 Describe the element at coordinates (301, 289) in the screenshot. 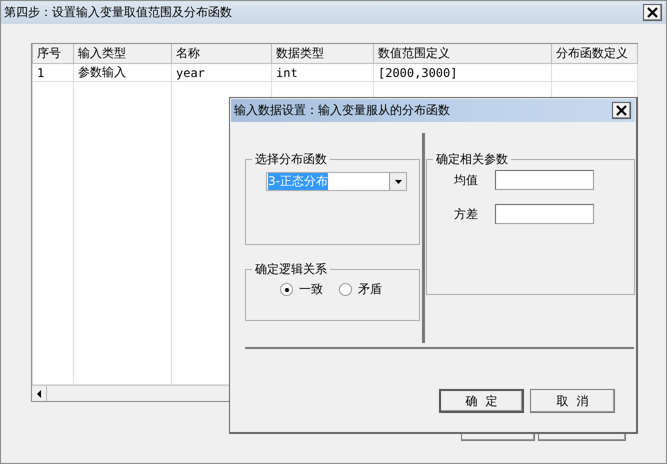

I see `radio-option: 一致` at that location.